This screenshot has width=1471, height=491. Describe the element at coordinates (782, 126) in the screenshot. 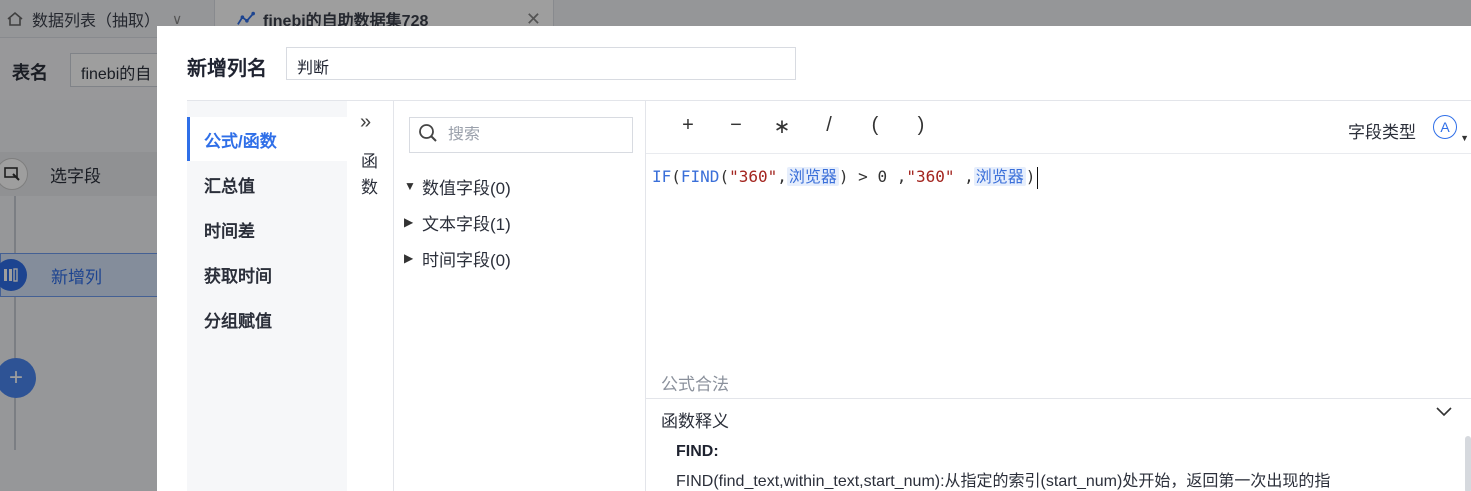

I see `operator-multiply-button: ∗` at that location.